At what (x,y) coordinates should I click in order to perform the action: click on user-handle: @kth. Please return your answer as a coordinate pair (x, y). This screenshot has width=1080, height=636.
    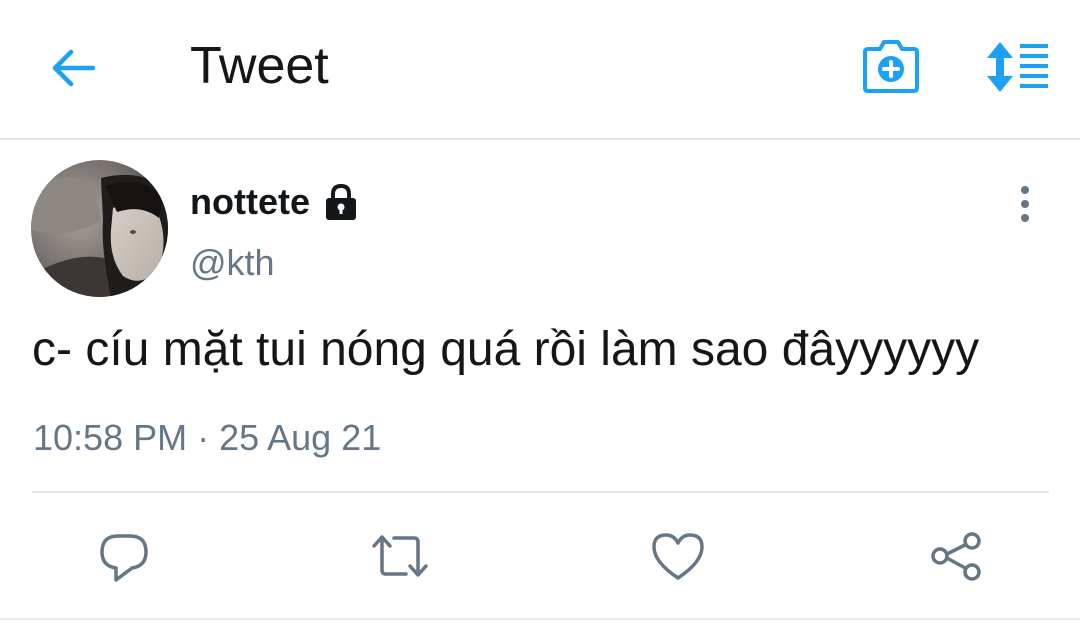
    Looking at the image, I should click on (232, 263).